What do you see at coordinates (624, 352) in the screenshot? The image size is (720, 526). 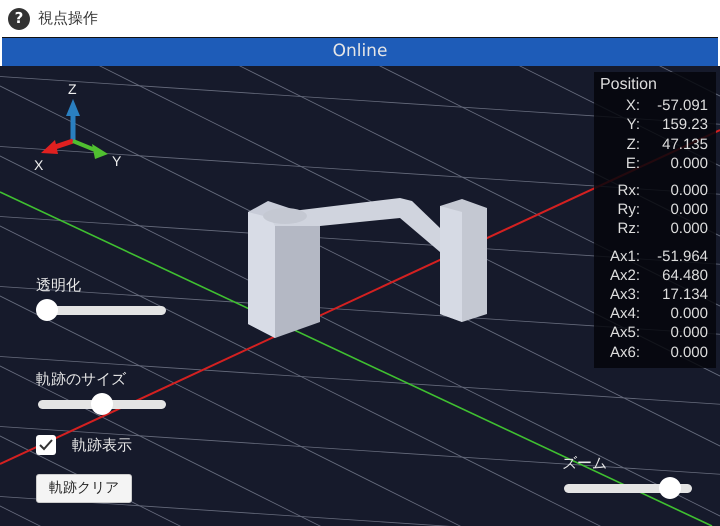 I see `coordinate-label: Ax6:` at bounding box center [624, 352].